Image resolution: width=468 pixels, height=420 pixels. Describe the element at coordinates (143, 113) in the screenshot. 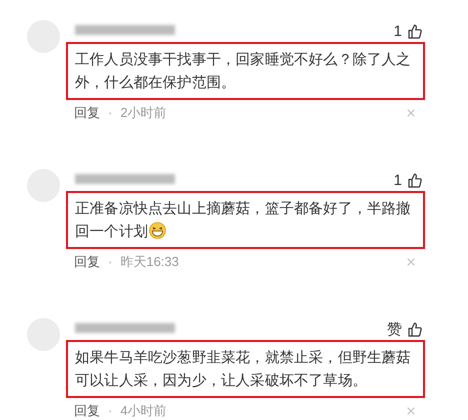

I see `timestamp: 2小时前` at that location.